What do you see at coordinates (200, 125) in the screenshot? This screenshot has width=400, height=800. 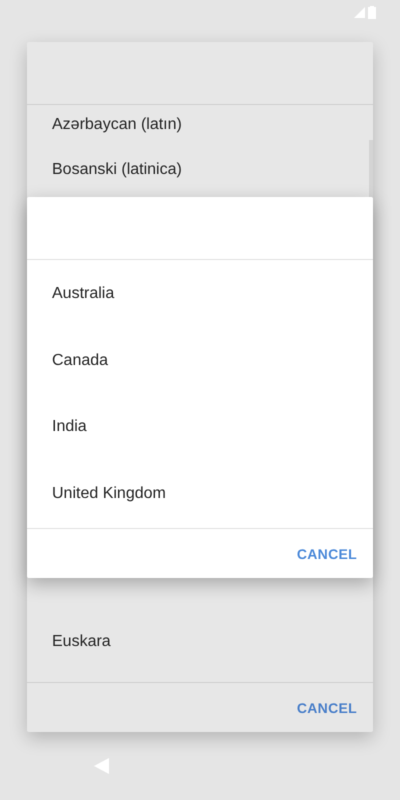 I see `language-item: Azərbaycan (latın)` at bounding box center [200, 125].